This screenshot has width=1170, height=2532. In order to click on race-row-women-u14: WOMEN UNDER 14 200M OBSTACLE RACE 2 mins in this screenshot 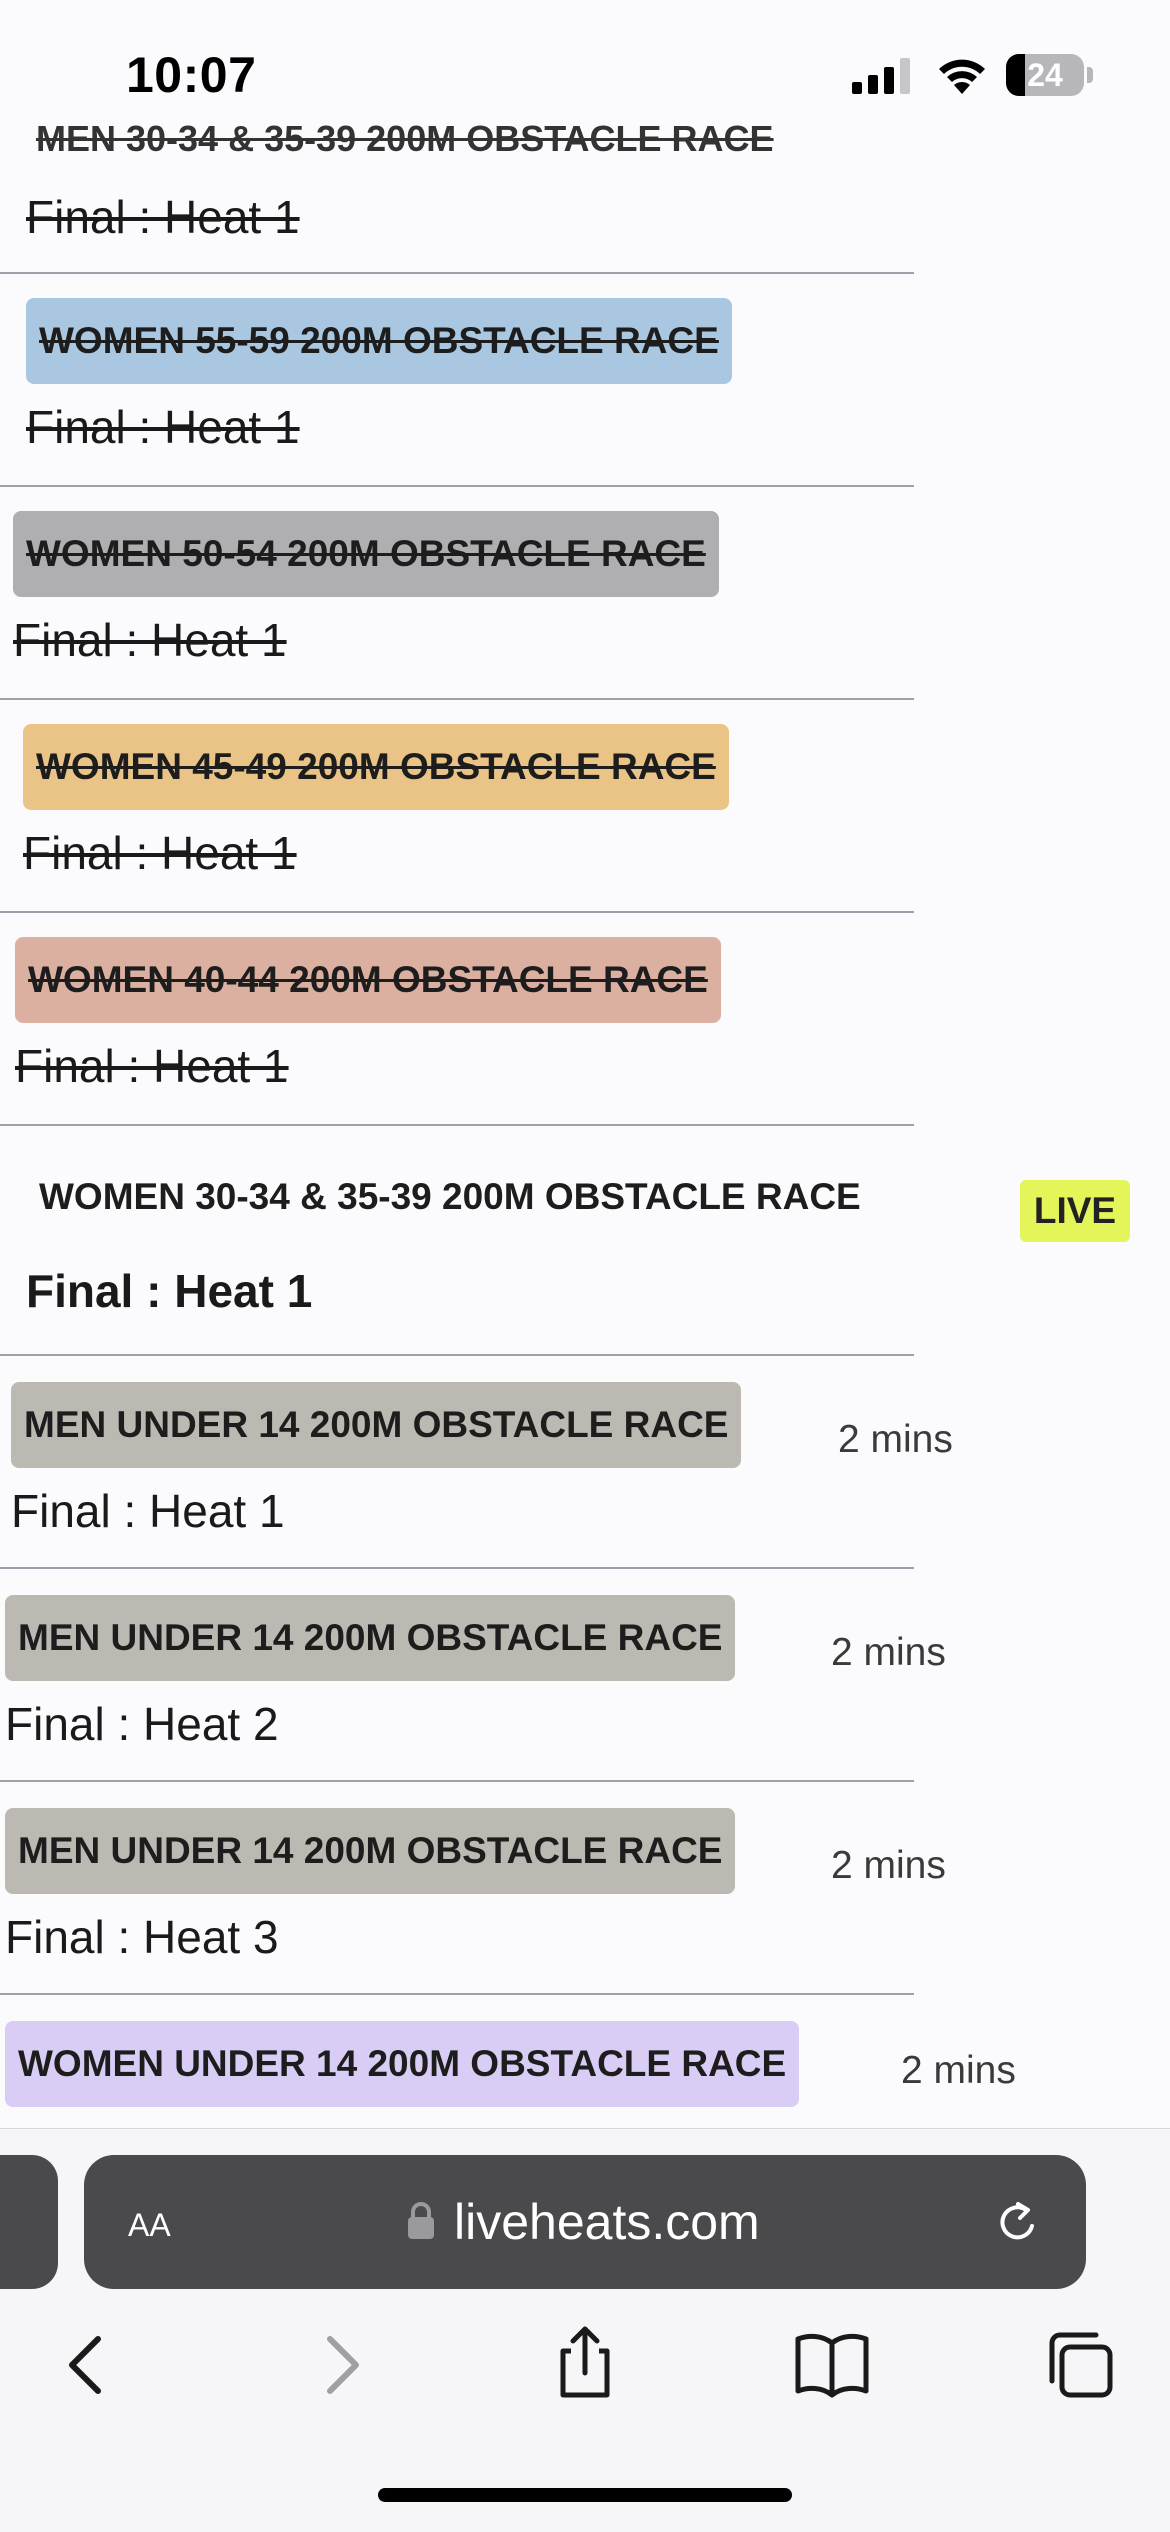, I will do `click(585, 2061)`.